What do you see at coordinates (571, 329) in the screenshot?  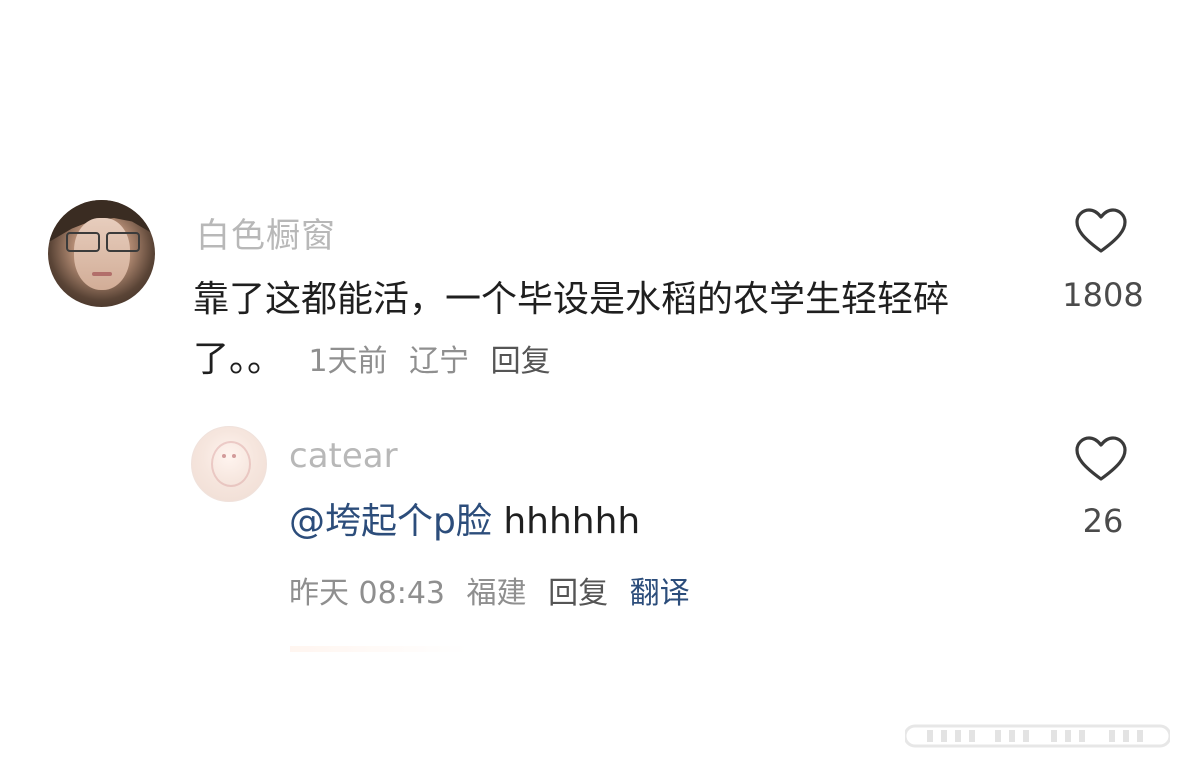 I see `comment-body: 靠了这都能活，一个毕设是水稻的农学生轻轻碎了。。` at bounding box center [571, 329].